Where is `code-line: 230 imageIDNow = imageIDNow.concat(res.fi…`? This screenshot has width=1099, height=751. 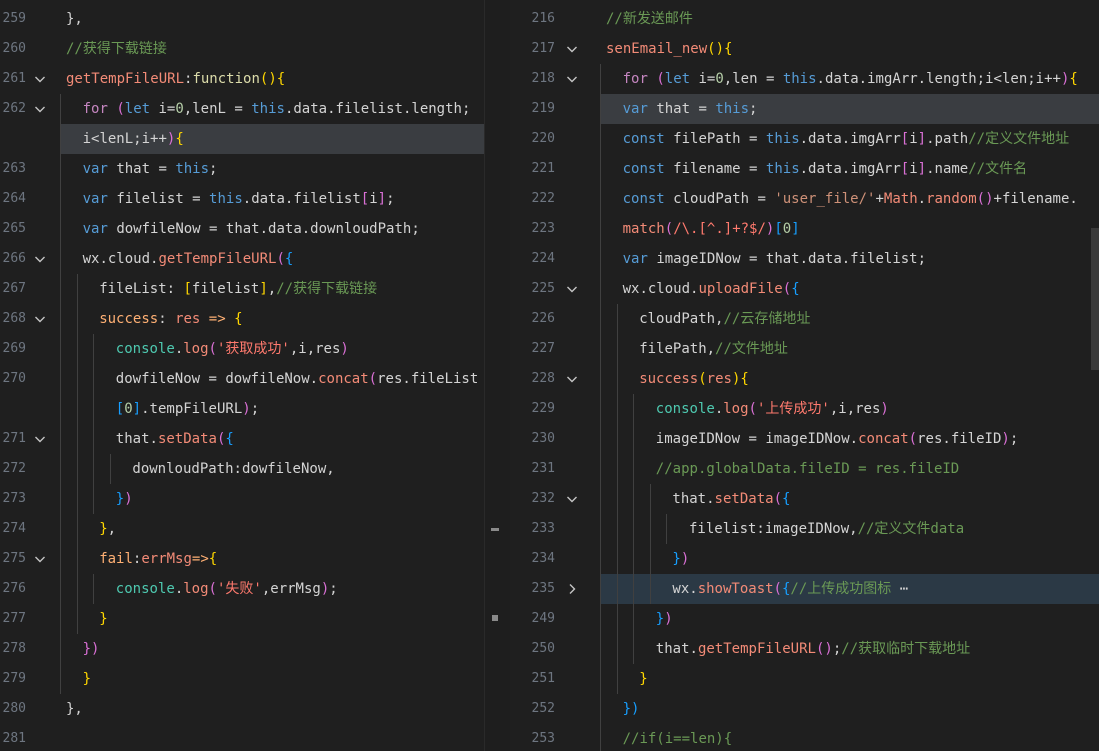
code-line: 230 imageIDNow = imageIDNow.concat(res.fi… is located at coordinates (804, 439).